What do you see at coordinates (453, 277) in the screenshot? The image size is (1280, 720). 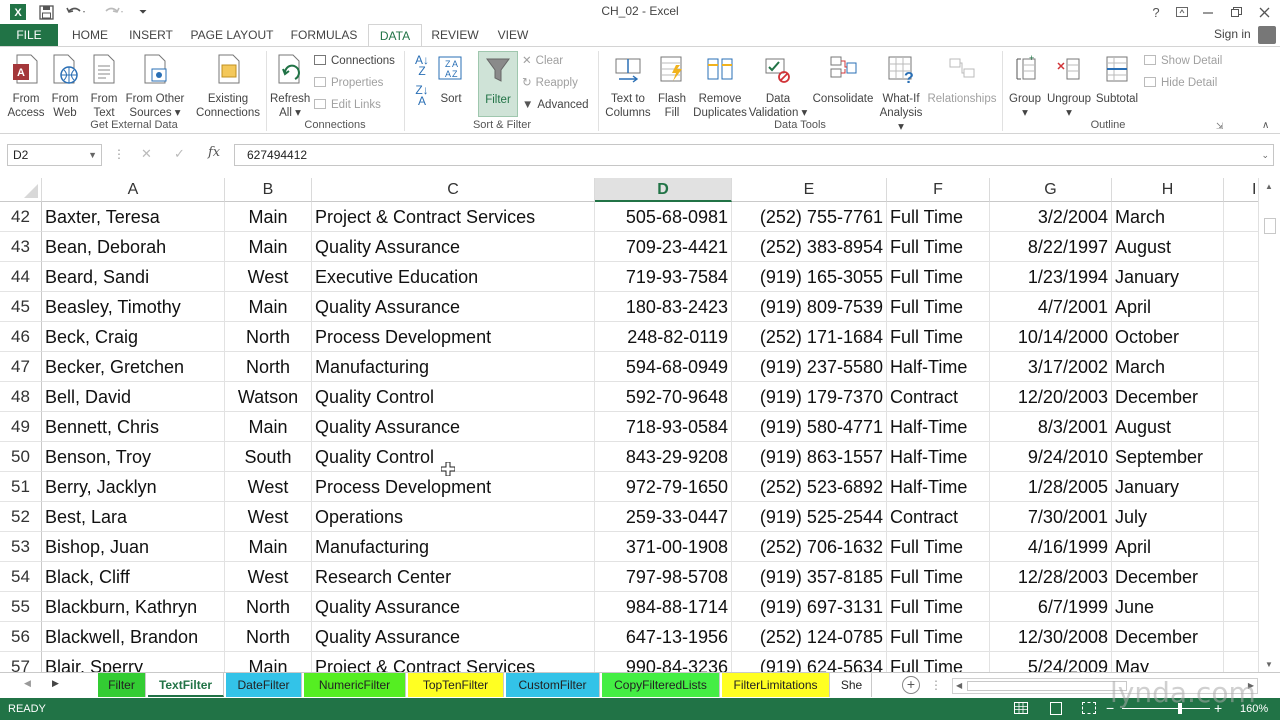 I see `cell-department: Executive Education` at bounding box center [453, 277].